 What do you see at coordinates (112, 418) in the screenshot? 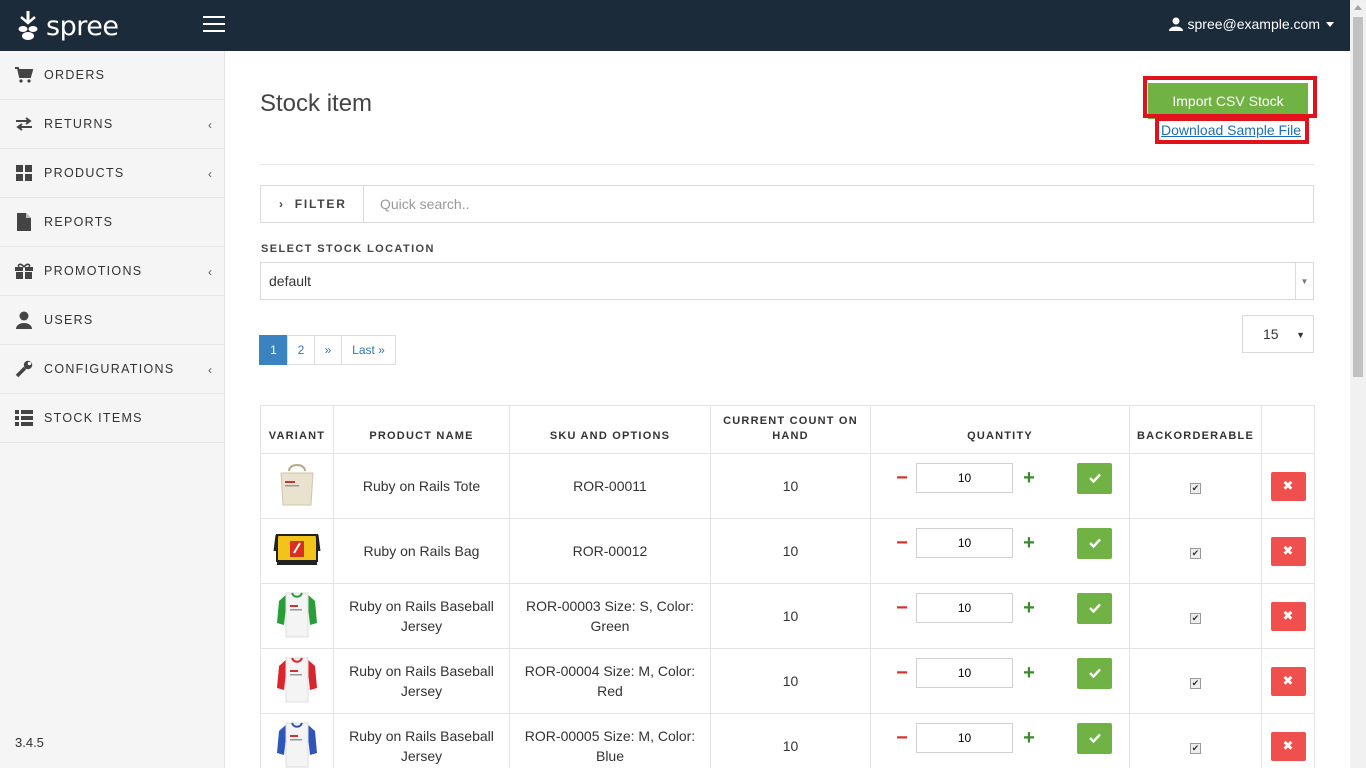
I see `sidebar-item-stock-items: STOCK ITEMS` at bounding box center [112, 418].